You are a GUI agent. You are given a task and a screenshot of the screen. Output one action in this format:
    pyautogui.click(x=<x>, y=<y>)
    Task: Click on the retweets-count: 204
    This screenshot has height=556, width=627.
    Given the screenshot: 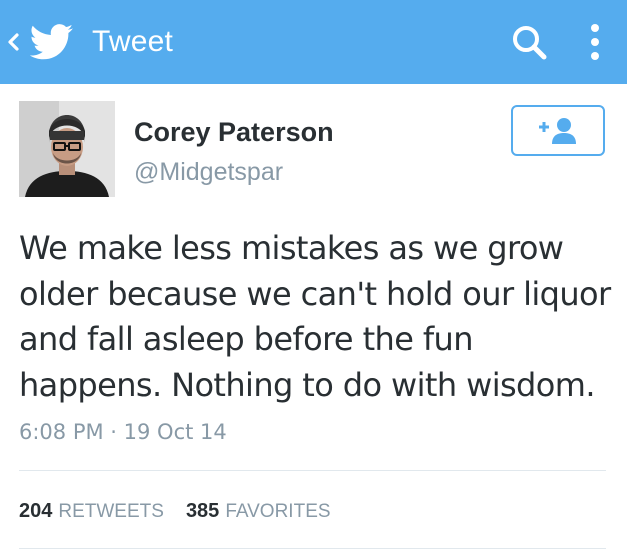 What is the action you would take?
    pyautogui.click(x=35, y=511)
    